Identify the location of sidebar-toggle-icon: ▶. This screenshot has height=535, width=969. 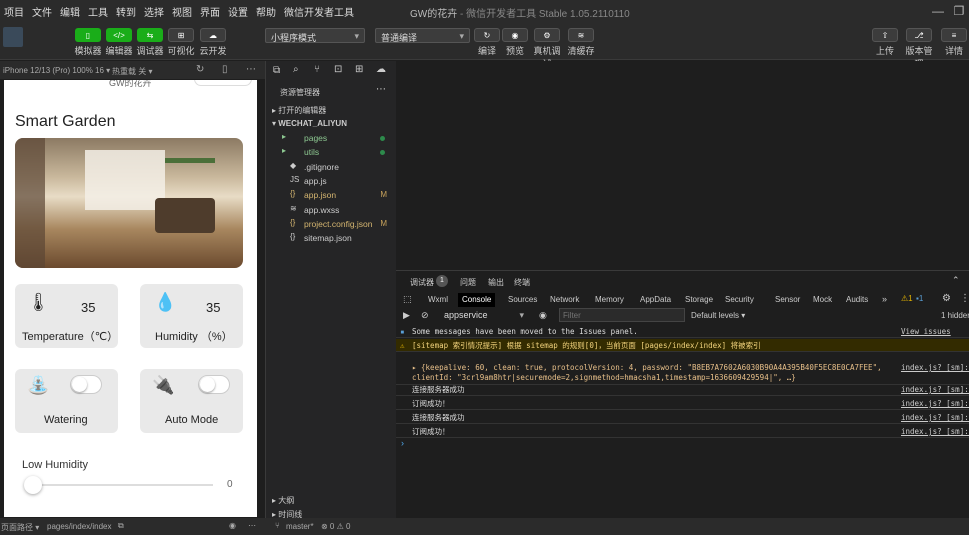
(406, 315).